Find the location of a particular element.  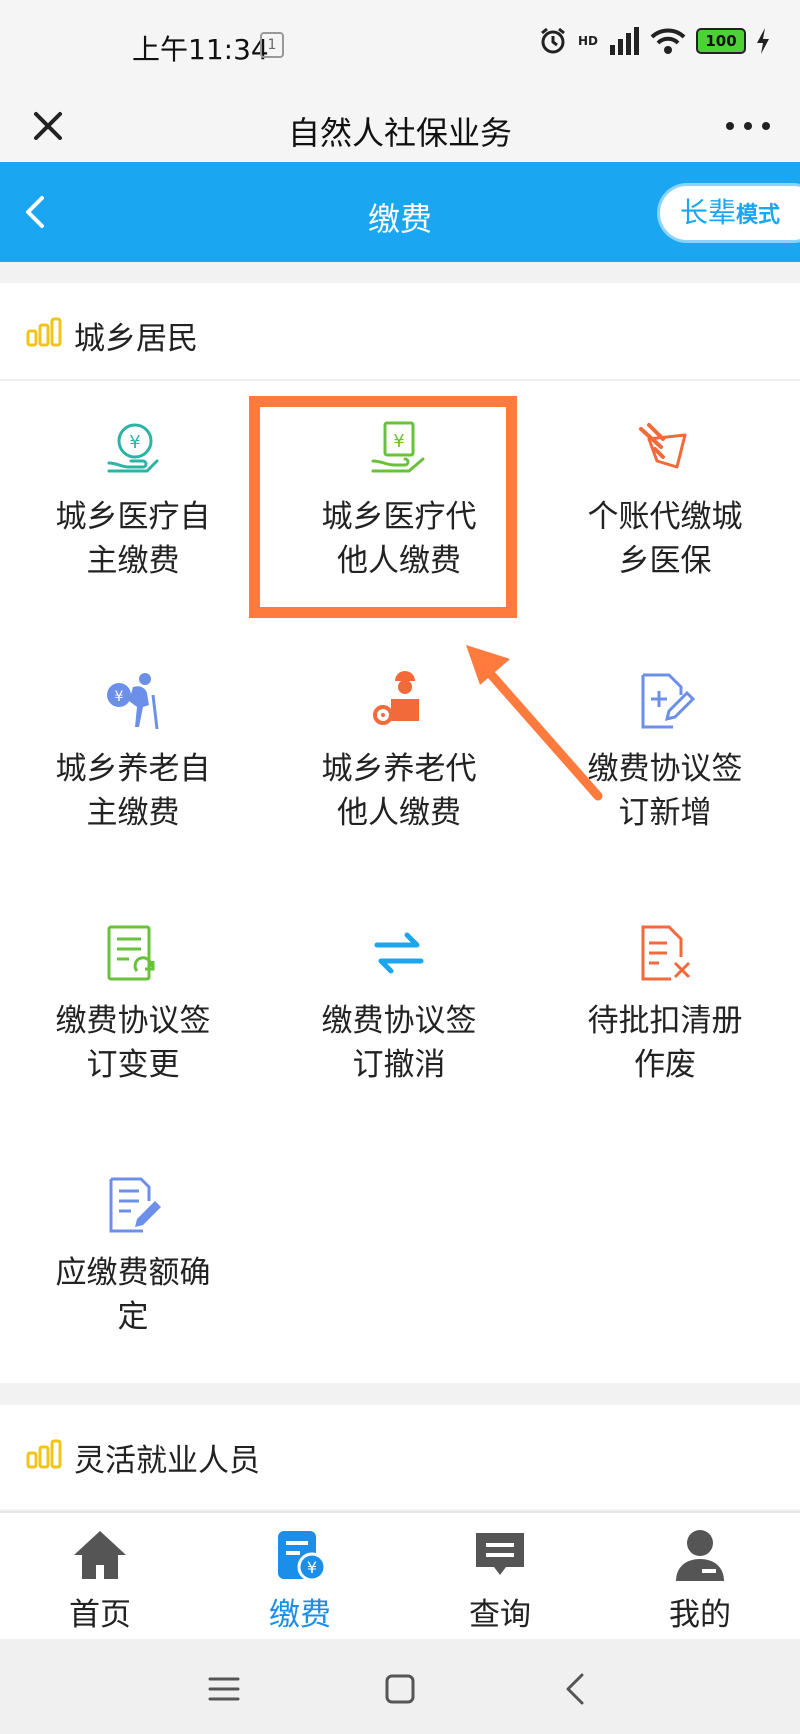

back-icon is located at coordinates (576, 1689).